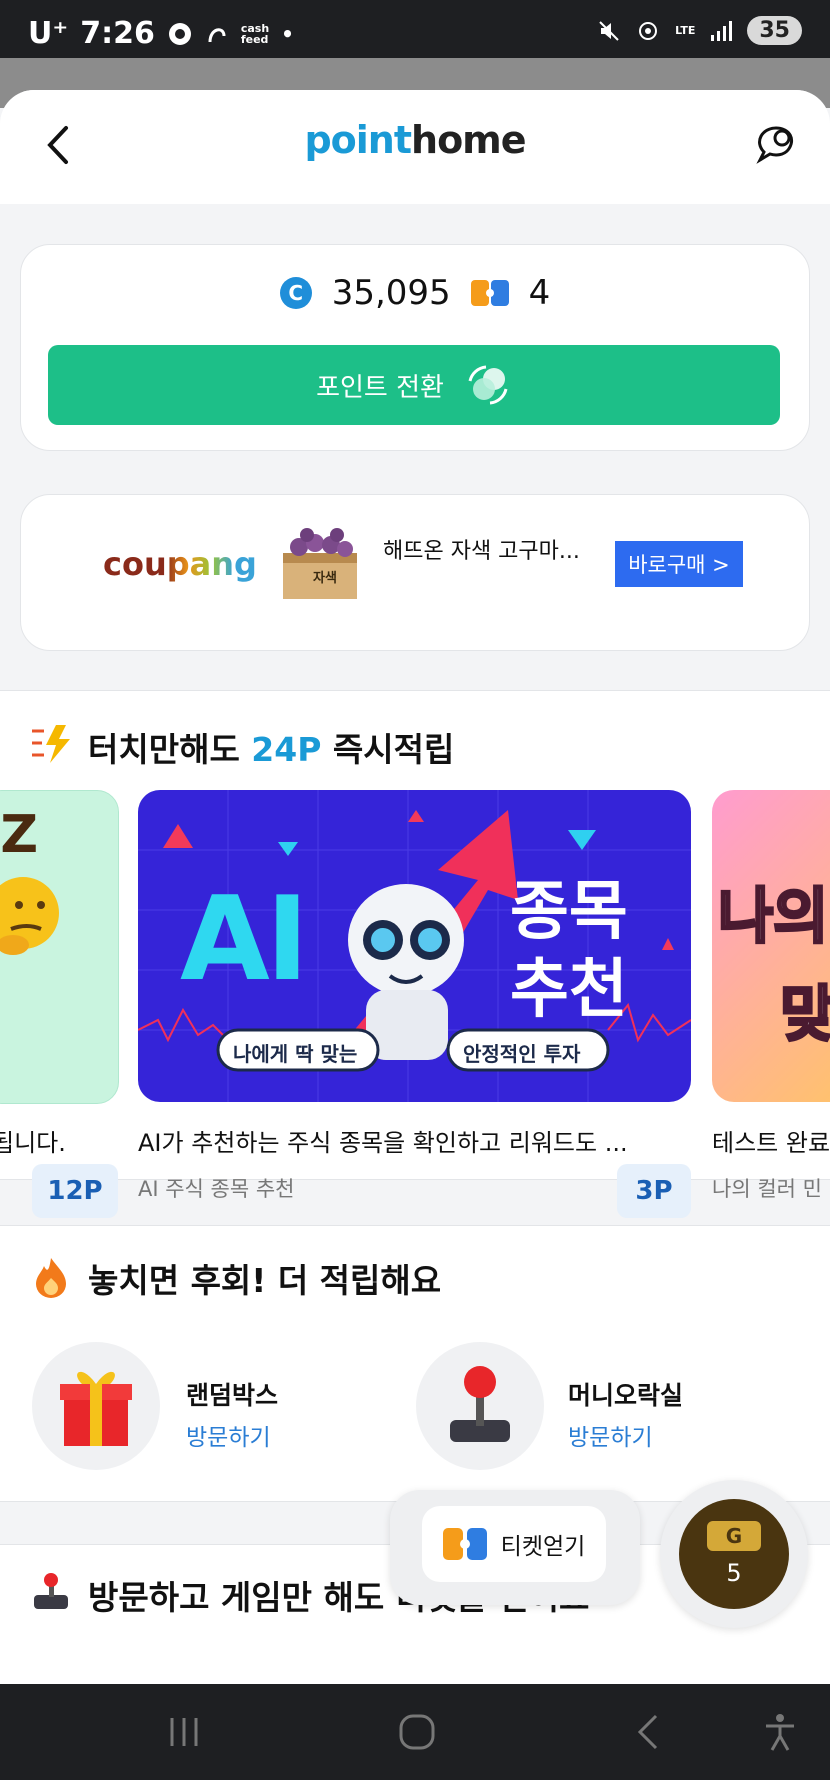 The height and width of the screenshot is (1780, 830). I want to click on lightning-icon, so click(51, 744).